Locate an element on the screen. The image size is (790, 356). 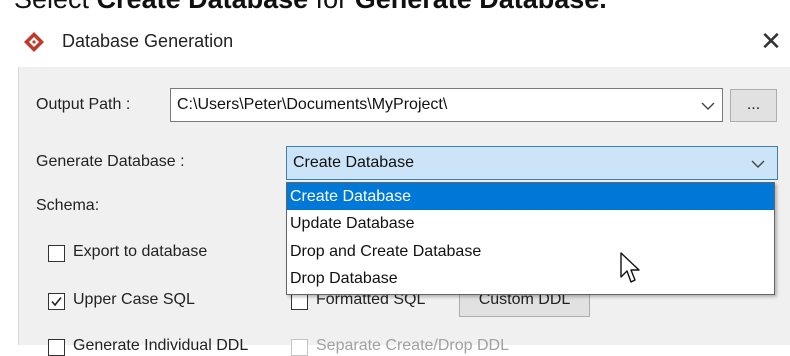
dropdown-option-create-database: Create Database is located at coordinates (530, 196).